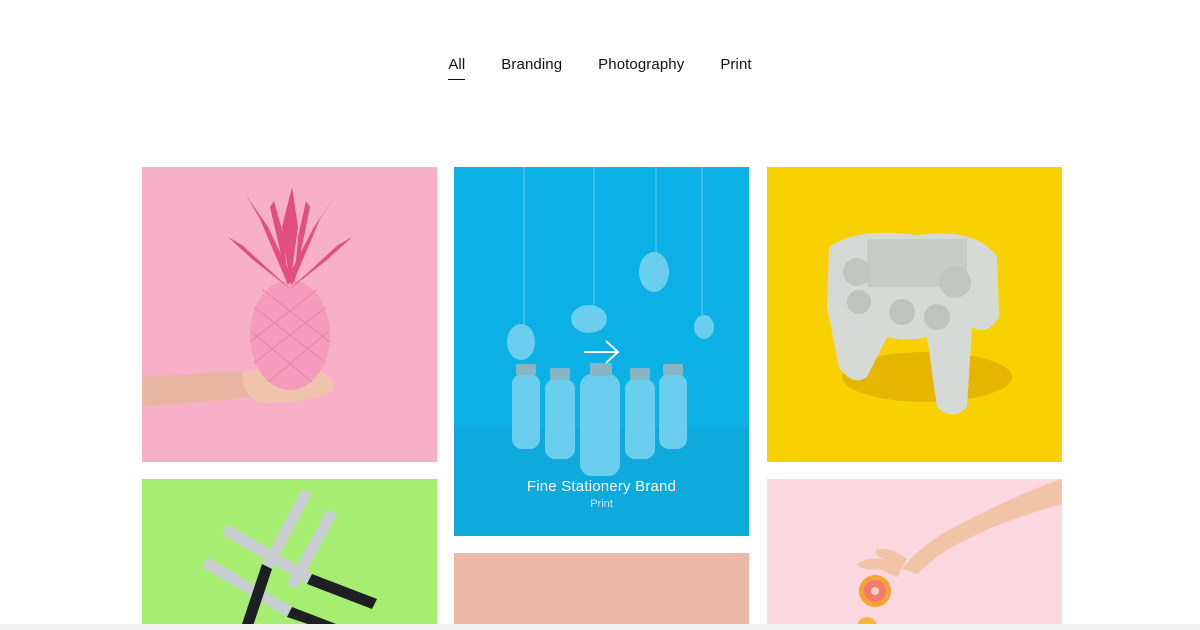 This screenshot has width=1200, height=630. What do you see at coordinates (600, 627) in the screenshot?
I see `horizontal-scrollbar` at bounding box center [600, 627].